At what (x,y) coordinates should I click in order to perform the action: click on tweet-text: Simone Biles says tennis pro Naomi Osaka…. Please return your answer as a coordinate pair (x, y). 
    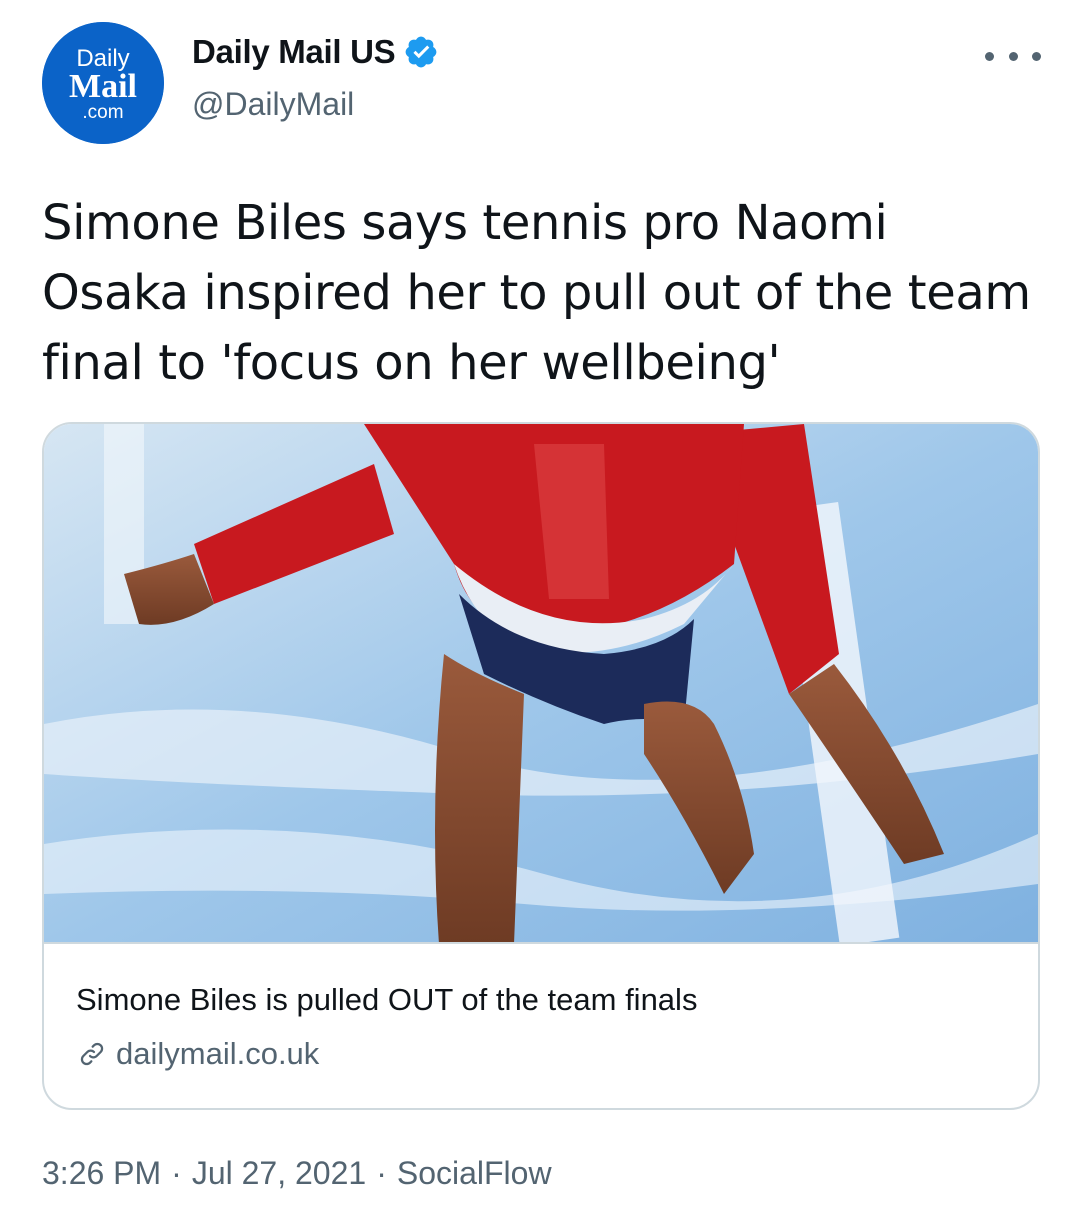
    Looking at the image, I should click on (536, 293).